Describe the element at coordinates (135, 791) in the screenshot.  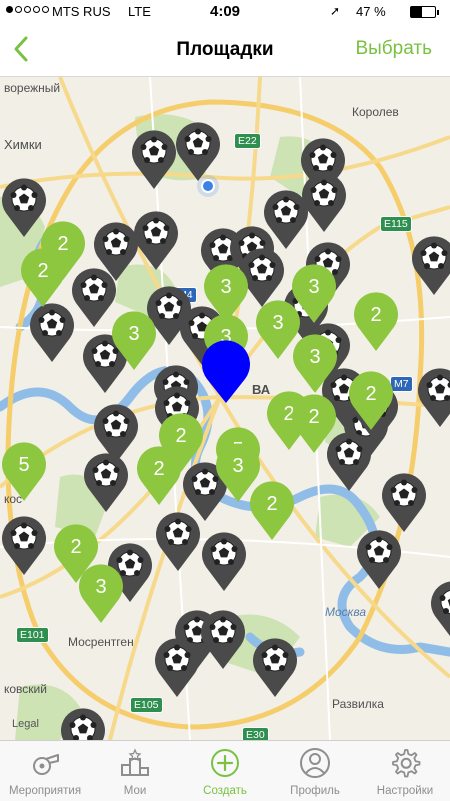
I see `tab-mine-label: Мои` at that location.